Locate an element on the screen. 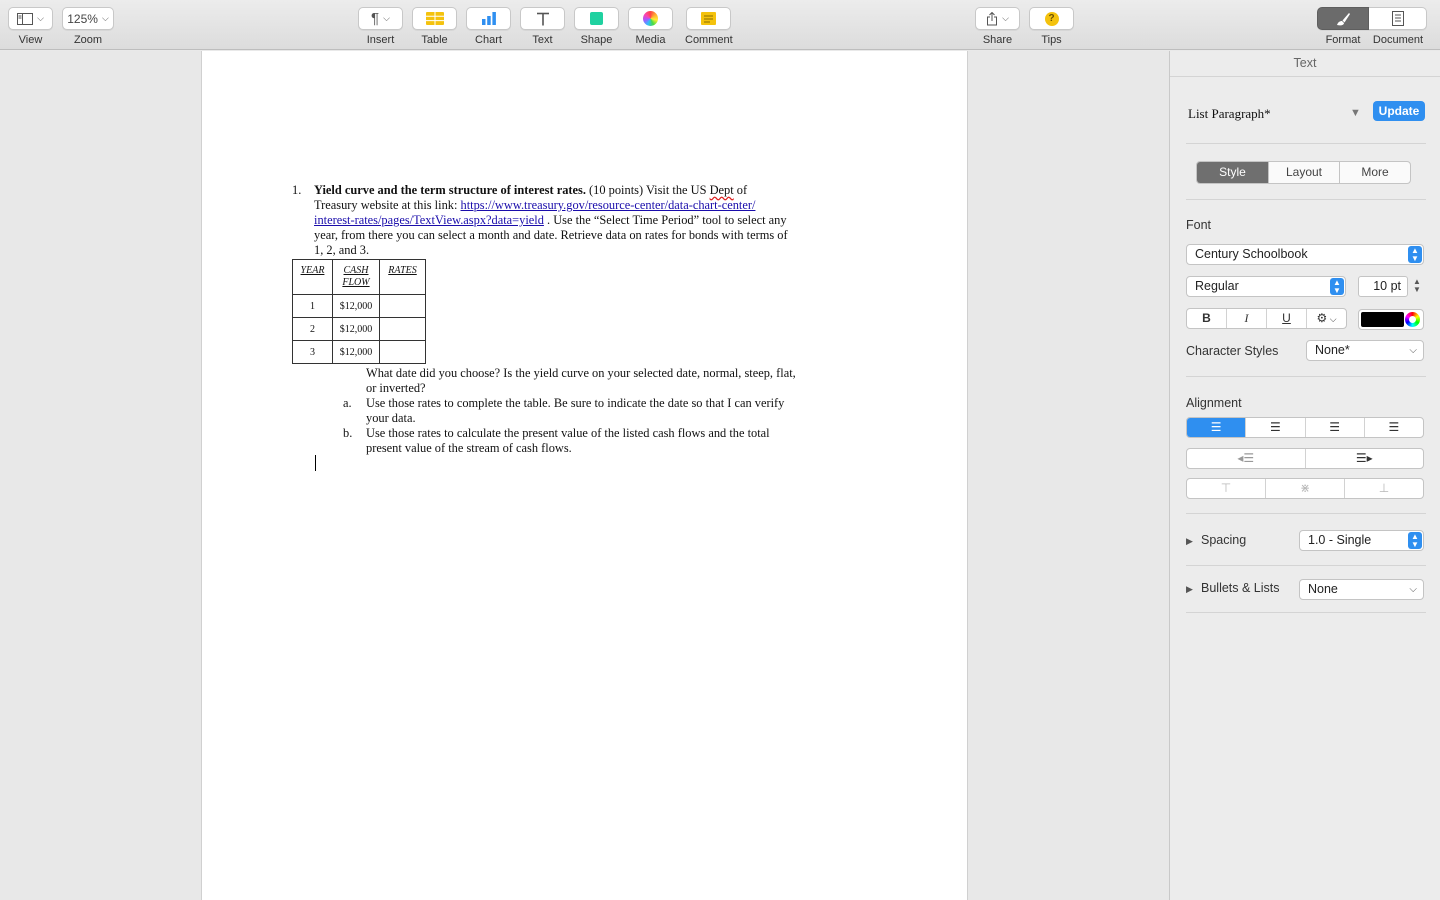 This screenshot has width=1440, height=900. insert-button: ¶ ⌵ is located at coordinates (380, 18).